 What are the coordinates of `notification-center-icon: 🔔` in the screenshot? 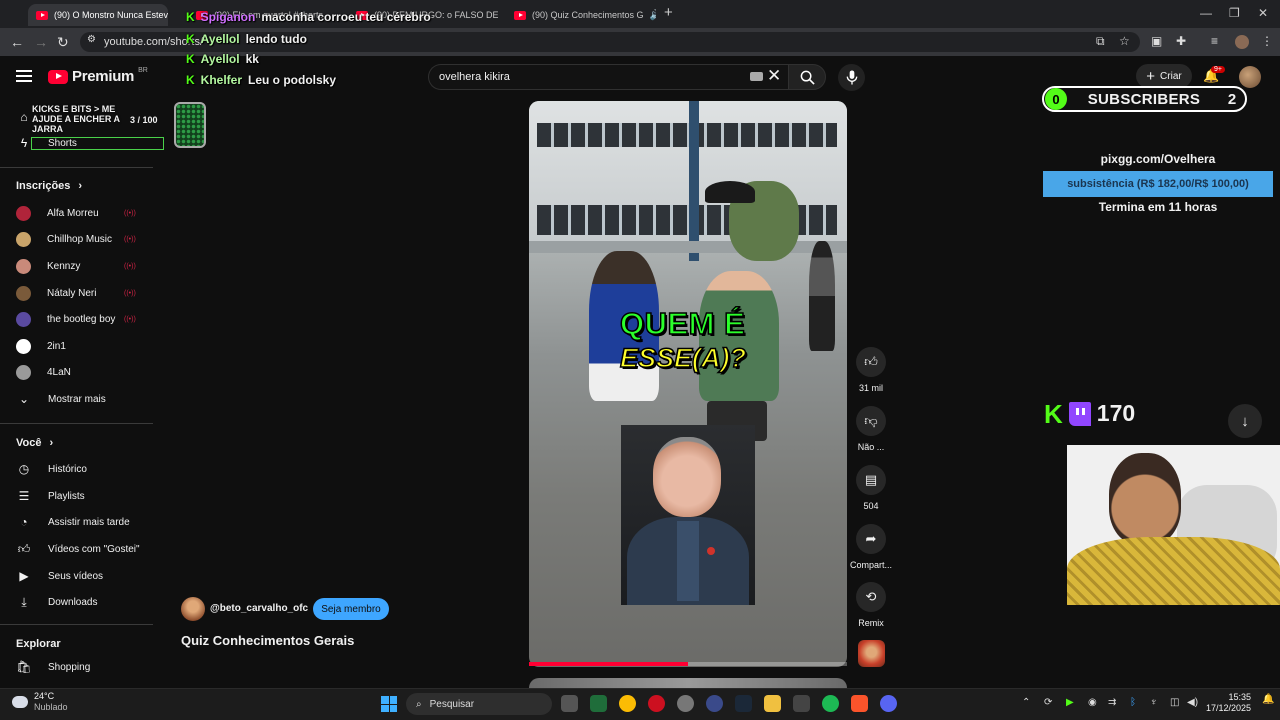 It's located at (1268, 699).